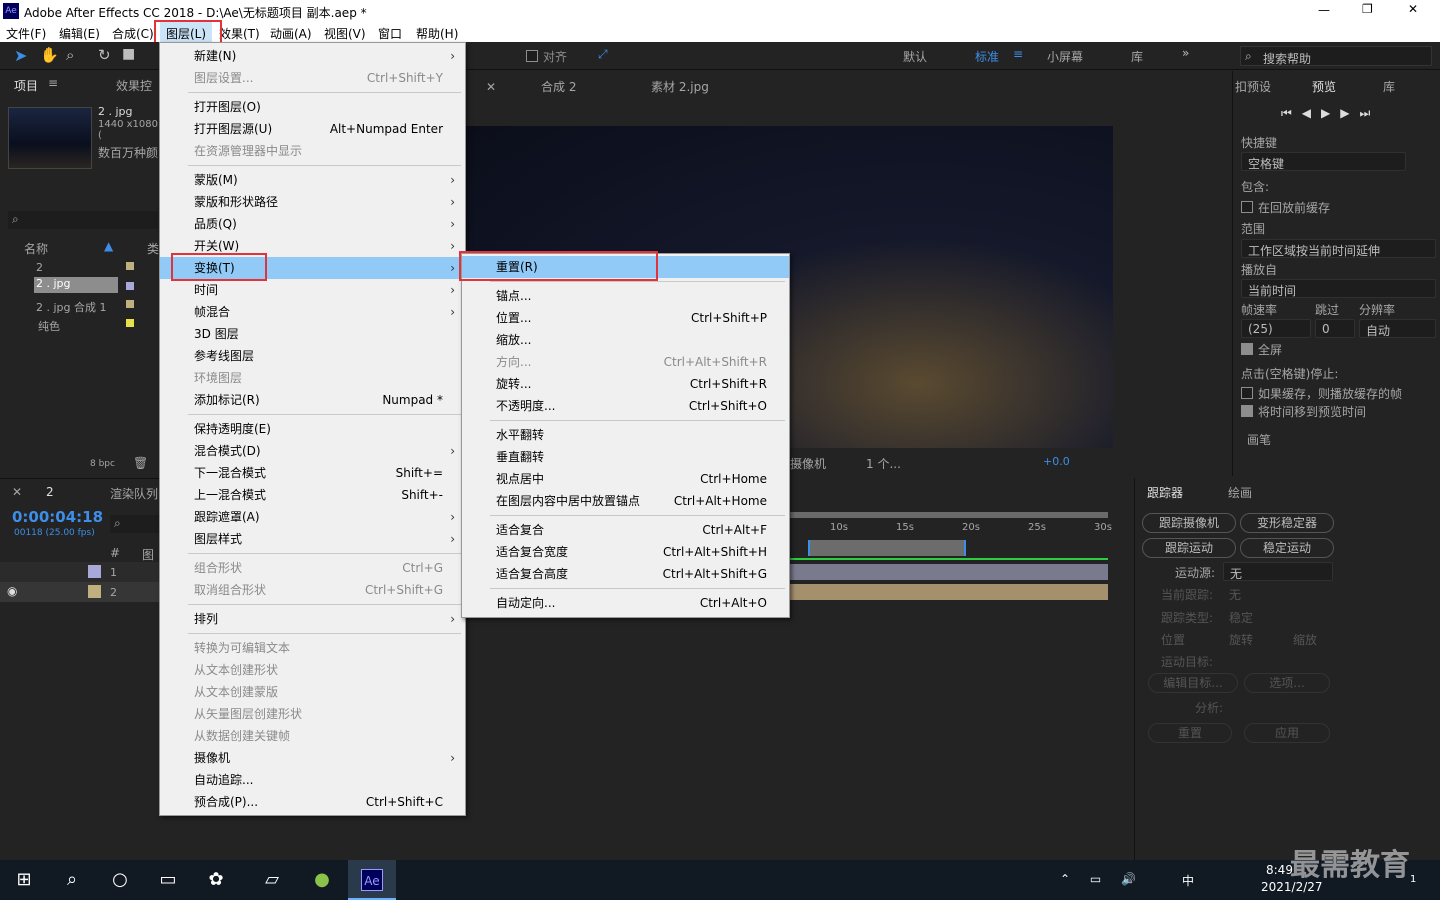  I want to click on task-view-icon: ▭, so click(168, 880).